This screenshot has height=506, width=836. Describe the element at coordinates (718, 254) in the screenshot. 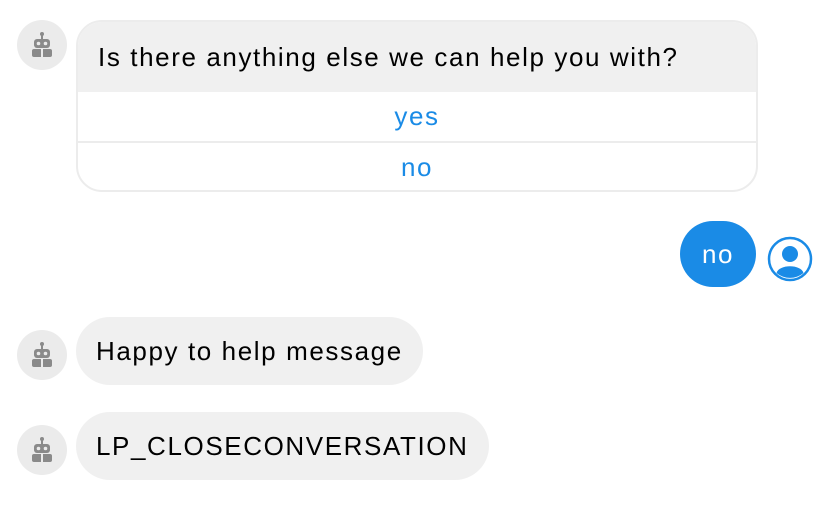

I see `user-message-bubble: no` at that location.